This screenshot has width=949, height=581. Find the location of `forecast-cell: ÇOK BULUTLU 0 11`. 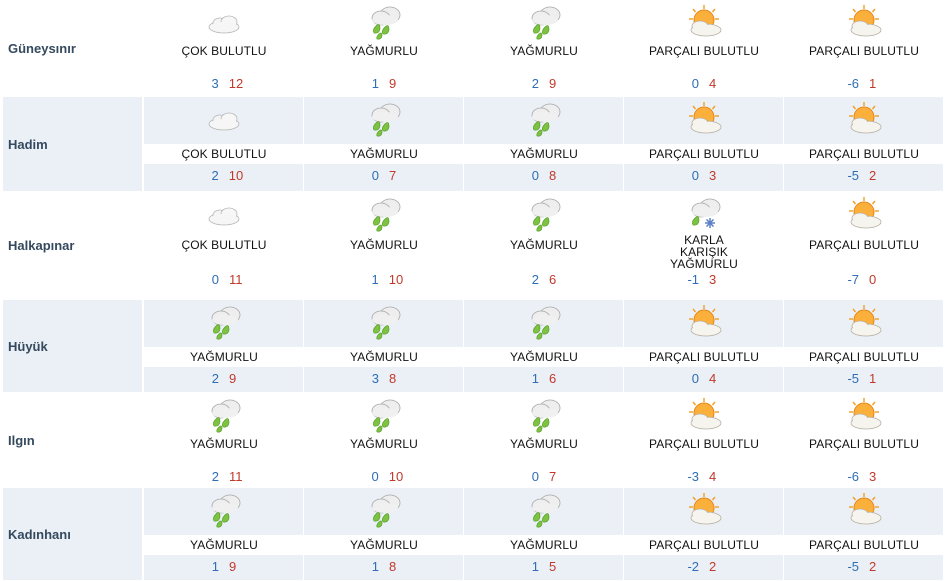

forecast-cell: ÇOK BULUTLU 0 11 is located at coordinates (224, 245).